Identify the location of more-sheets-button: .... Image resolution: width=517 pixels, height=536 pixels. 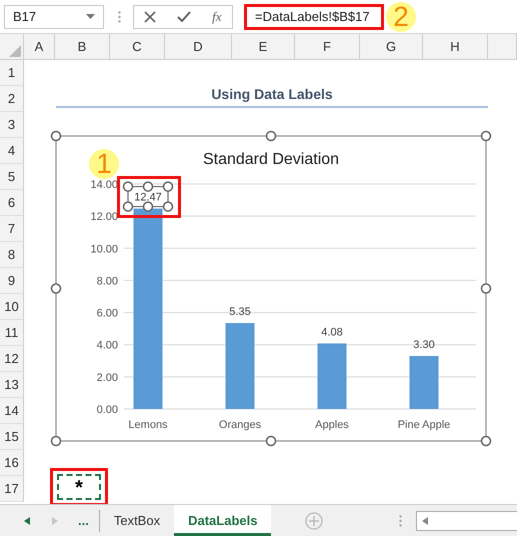
(83, 520).